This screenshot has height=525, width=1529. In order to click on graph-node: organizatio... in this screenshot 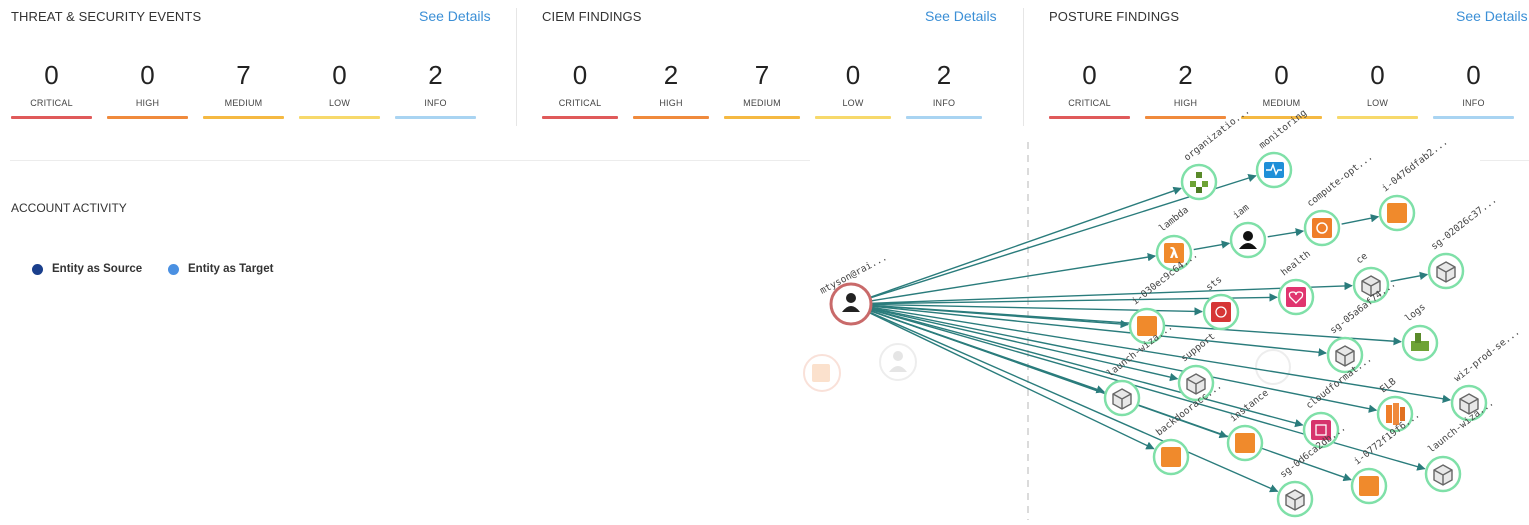, I will do `click(1216, 153)`.